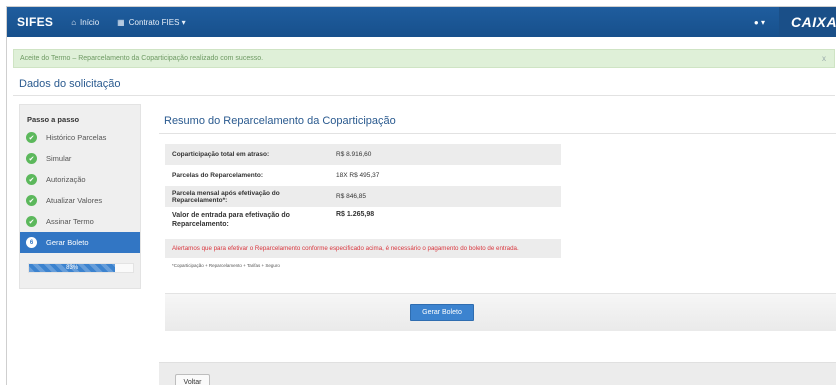 The height and width of the screenshot is (385, 836). Describe the element at coordinates (35, 22) in the screenshot. I see `brand-name: SIFES` at that location.